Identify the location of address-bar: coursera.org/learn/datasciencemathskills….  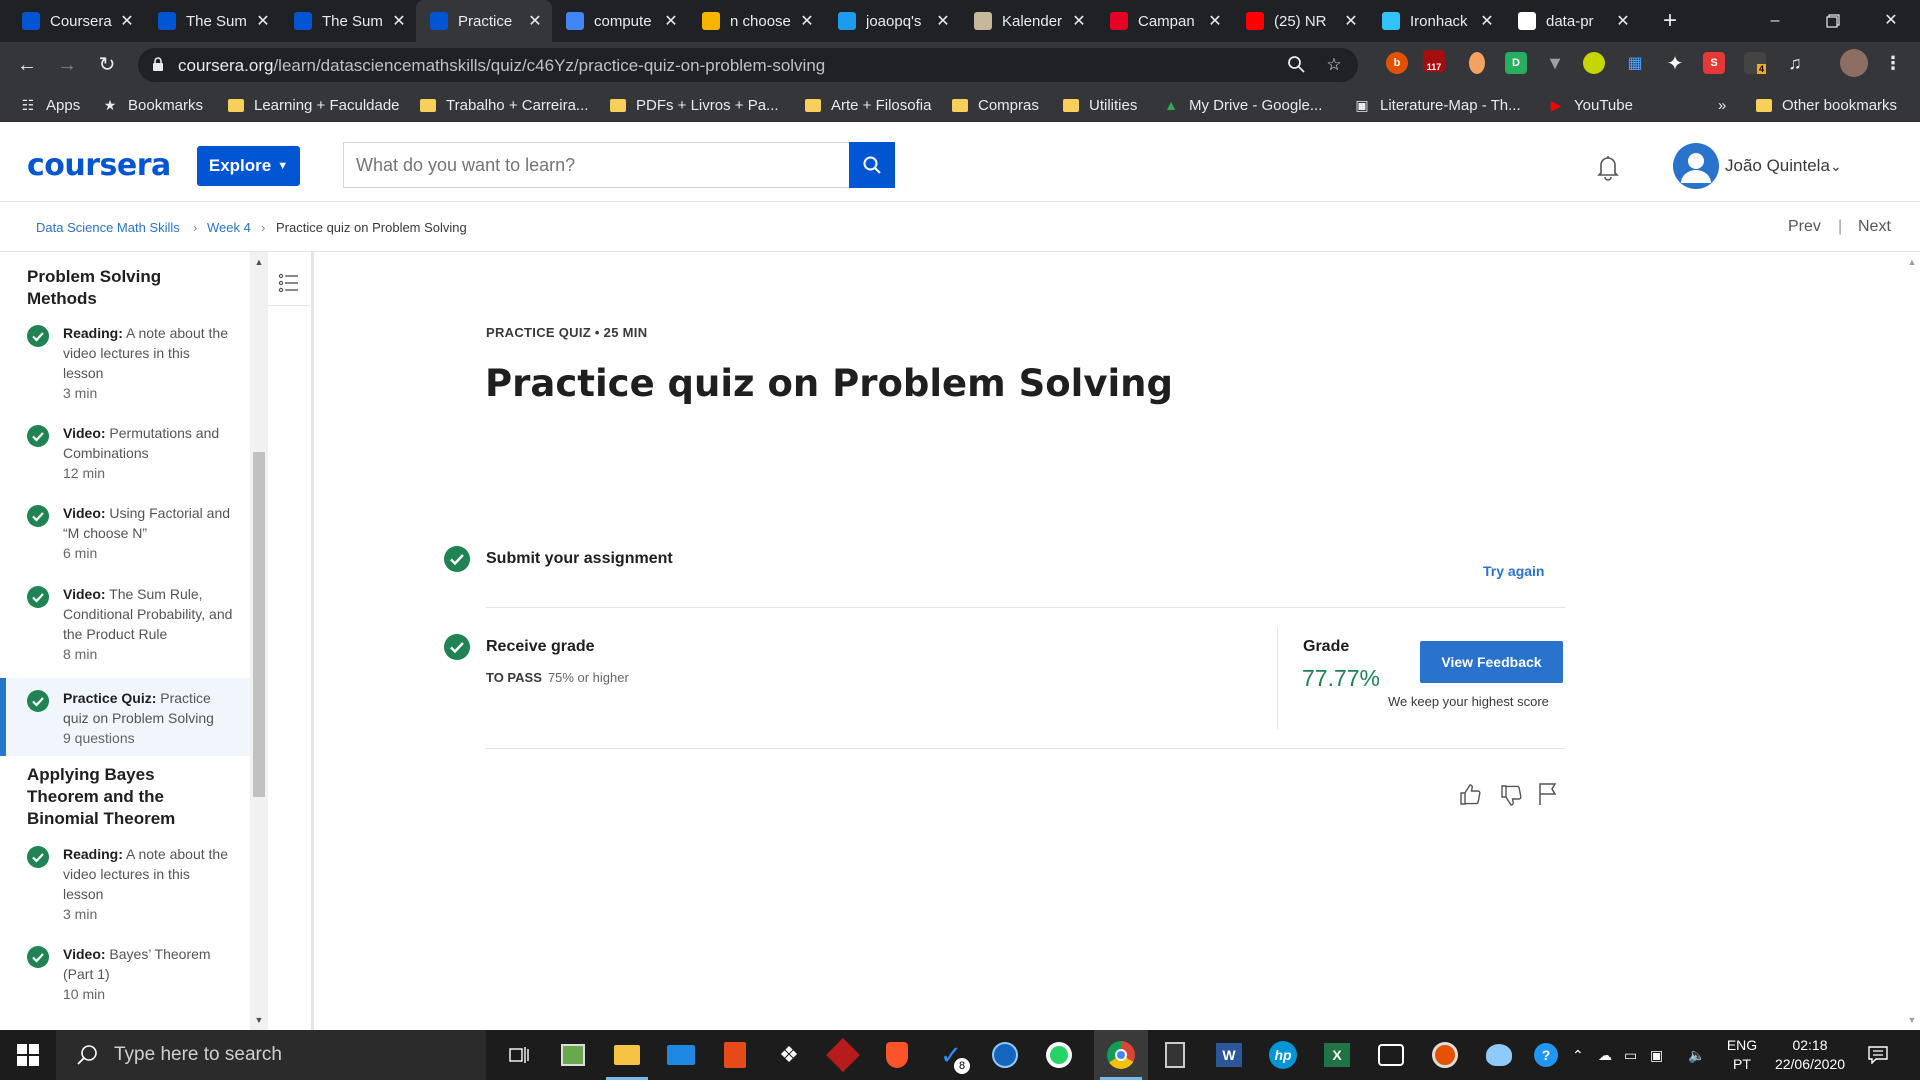
(748, 65).